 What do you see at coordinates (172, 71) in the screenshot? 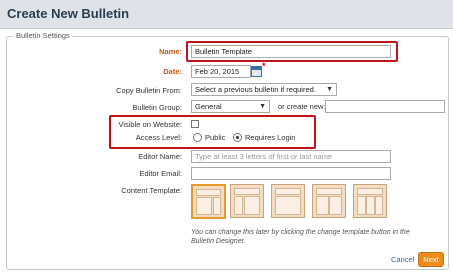
I see `date-label: Date:` at bounding box center [172, 71].